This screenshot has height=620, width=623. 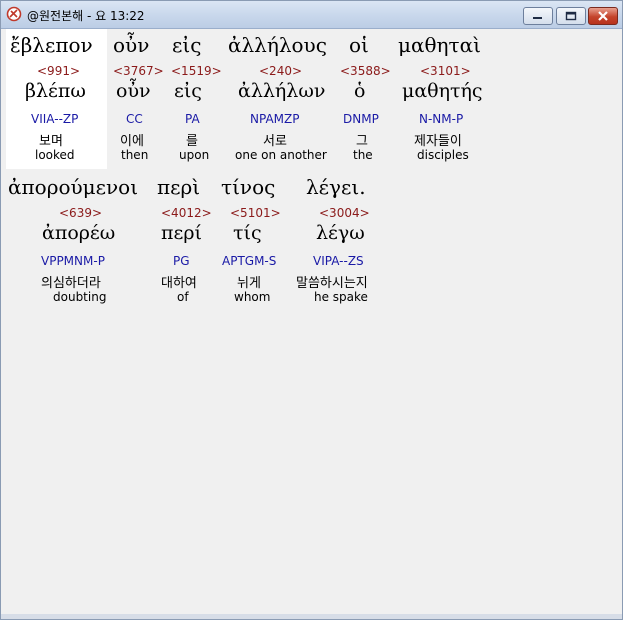 What do you see at coordinates (186, 213) in the screenshot?
I see `strong-number: <4012>` at bounding box center [186, 213].